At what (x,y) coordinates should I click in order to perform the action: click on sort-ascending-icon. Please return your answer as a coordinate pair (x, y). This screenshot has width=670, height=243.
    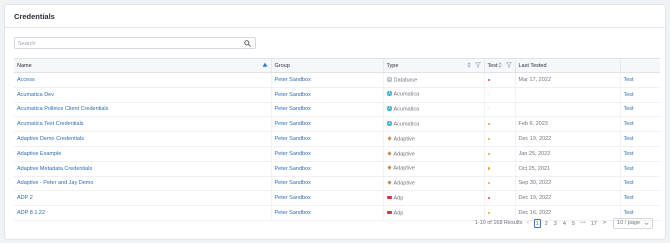
    Looking at the image, I should click on (265, 65).